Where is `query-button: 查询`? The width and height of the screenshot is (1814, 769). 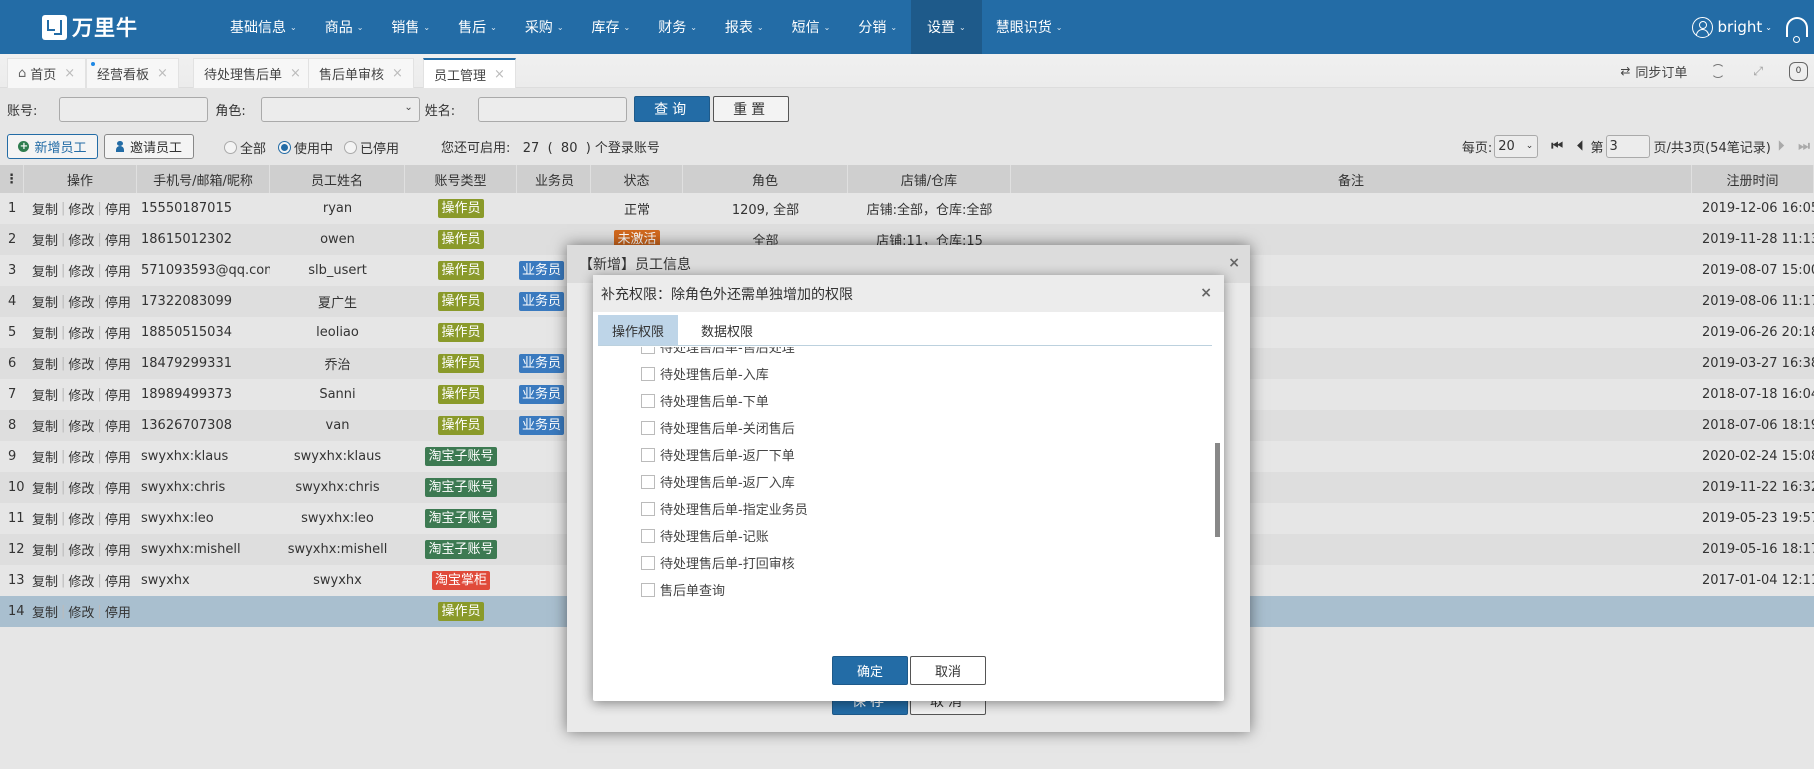 query-button: 查询 is located at coordinates (672, 109).